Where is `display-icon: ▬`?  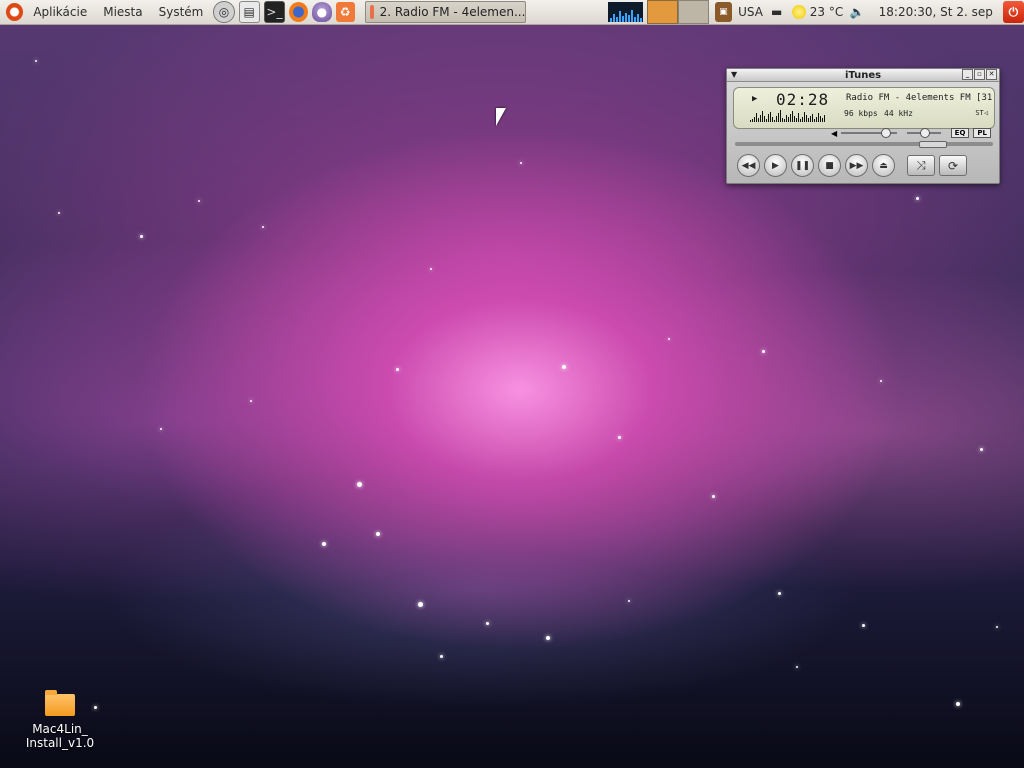
display-icon: ▬ is located at coordinates (776, 12).